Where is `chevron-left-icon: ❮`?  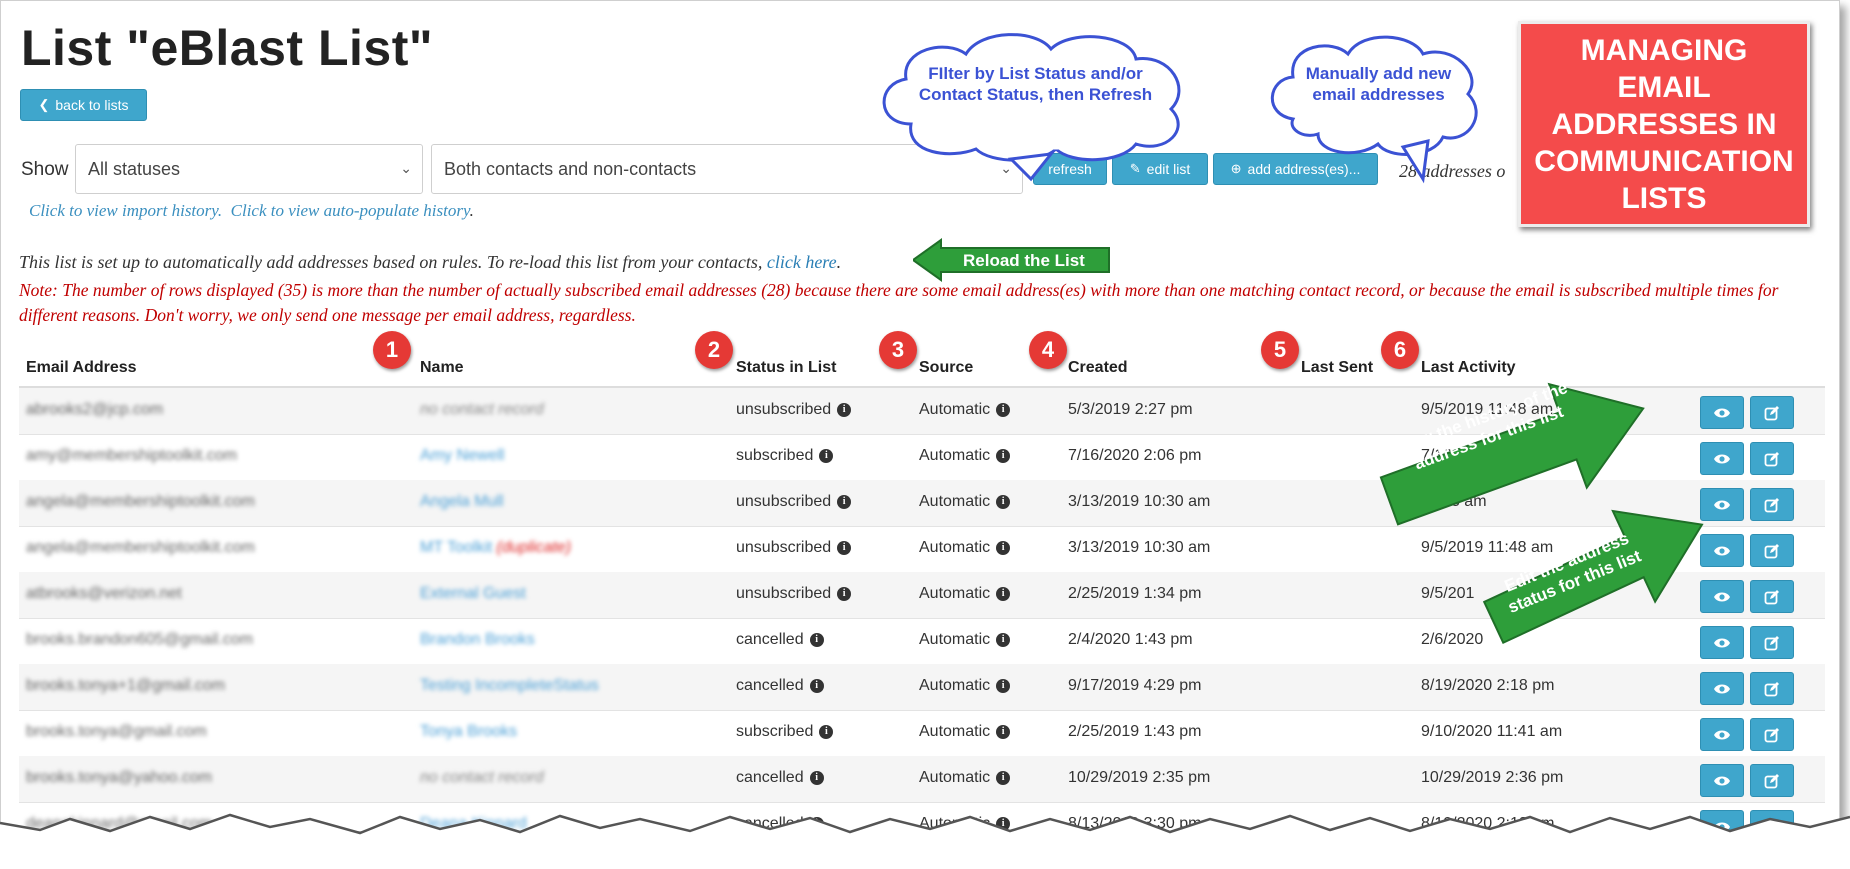 chevron-left-icon: ❮ is located at coordinates (44, 104).